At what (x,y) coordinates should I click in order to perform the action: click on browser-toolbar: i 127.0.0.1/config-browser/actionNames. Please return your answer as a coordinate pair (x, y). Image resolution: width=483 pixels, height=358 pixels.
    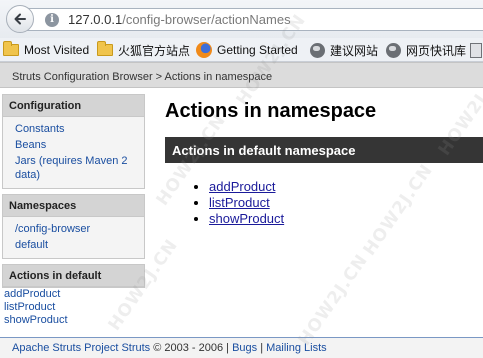
    Looking at the image, I should click on (241, 19).